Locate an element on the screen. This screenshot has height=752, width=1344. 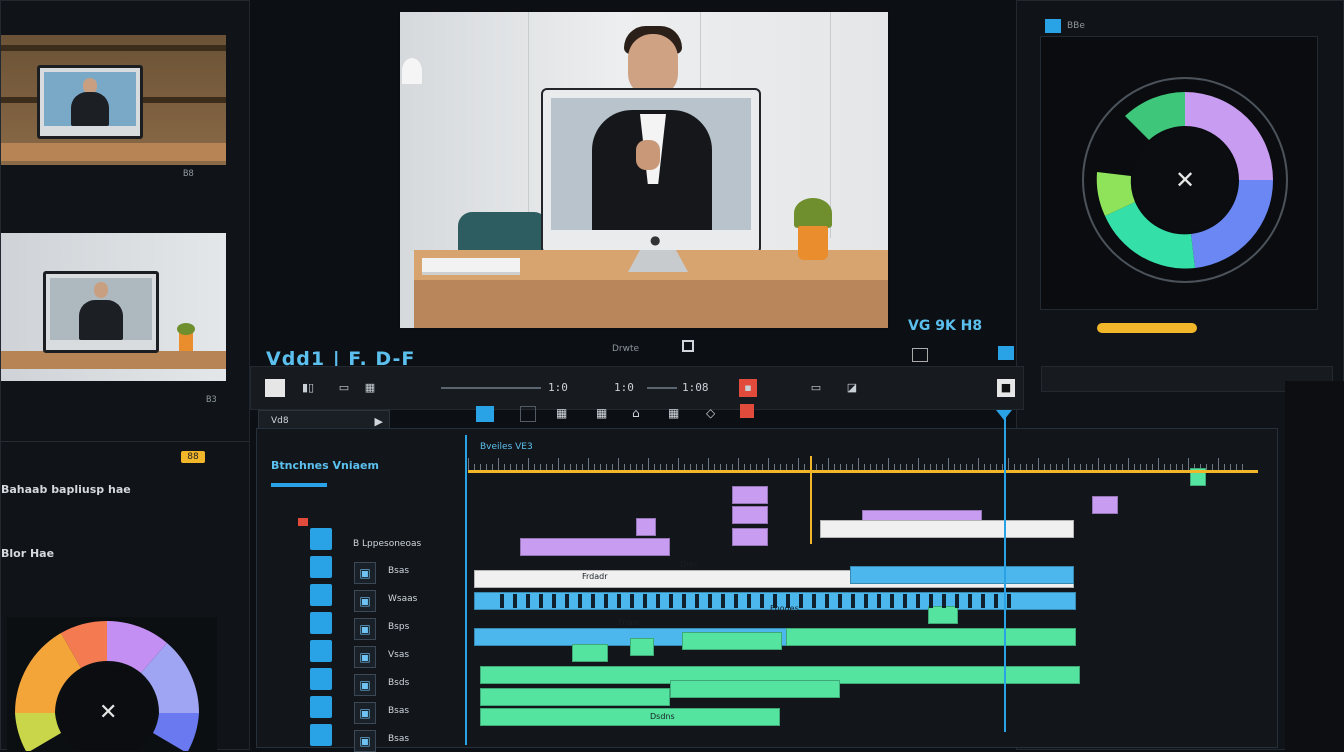
toolbar-icon: ⌂ is located at coordinates (636, 413).